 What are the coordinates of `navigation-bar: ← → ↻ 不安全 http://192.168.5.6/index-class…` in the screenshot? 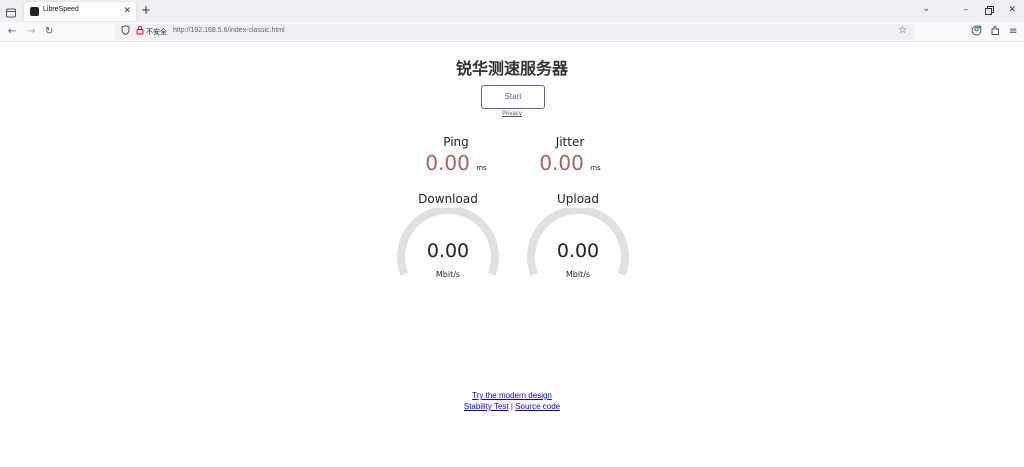 It's located at (512, 32).